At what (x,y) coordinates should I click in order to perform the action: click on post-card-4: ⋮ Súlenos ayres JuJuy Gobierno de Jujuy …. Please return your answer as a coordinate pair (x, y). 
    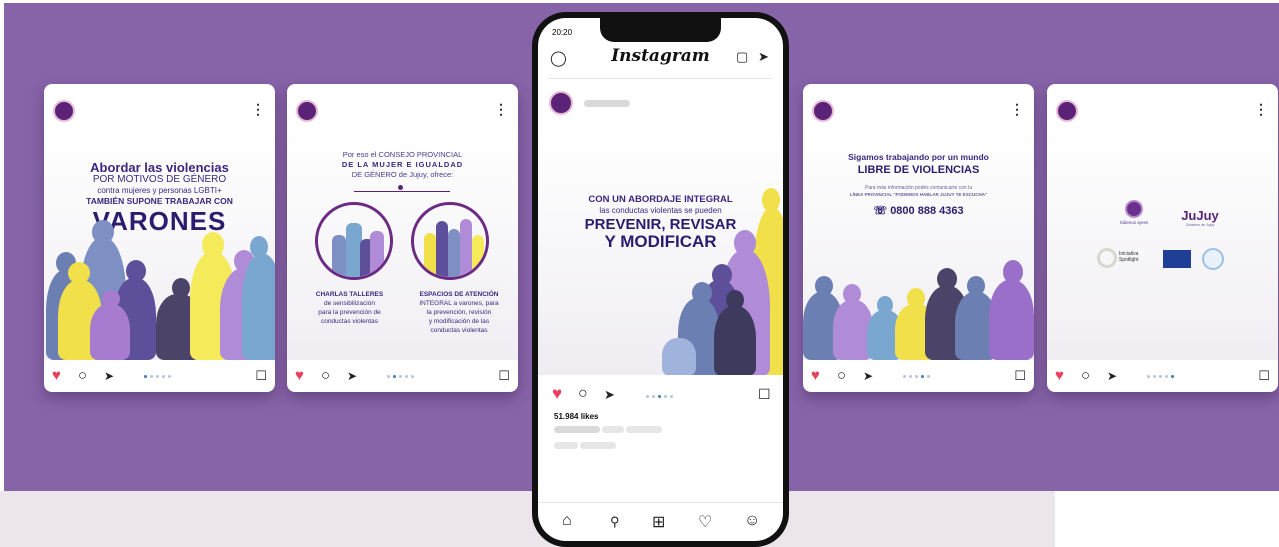
    Looking at the image, I should click on (1162, 238).